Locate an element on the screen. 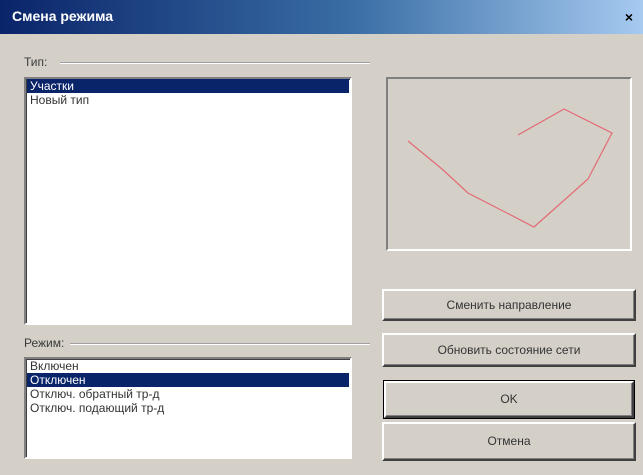 This screenshot has width=643, height=475. mode-list-item: Отключ. обратный тр-д is located at coordinates (188, 394).